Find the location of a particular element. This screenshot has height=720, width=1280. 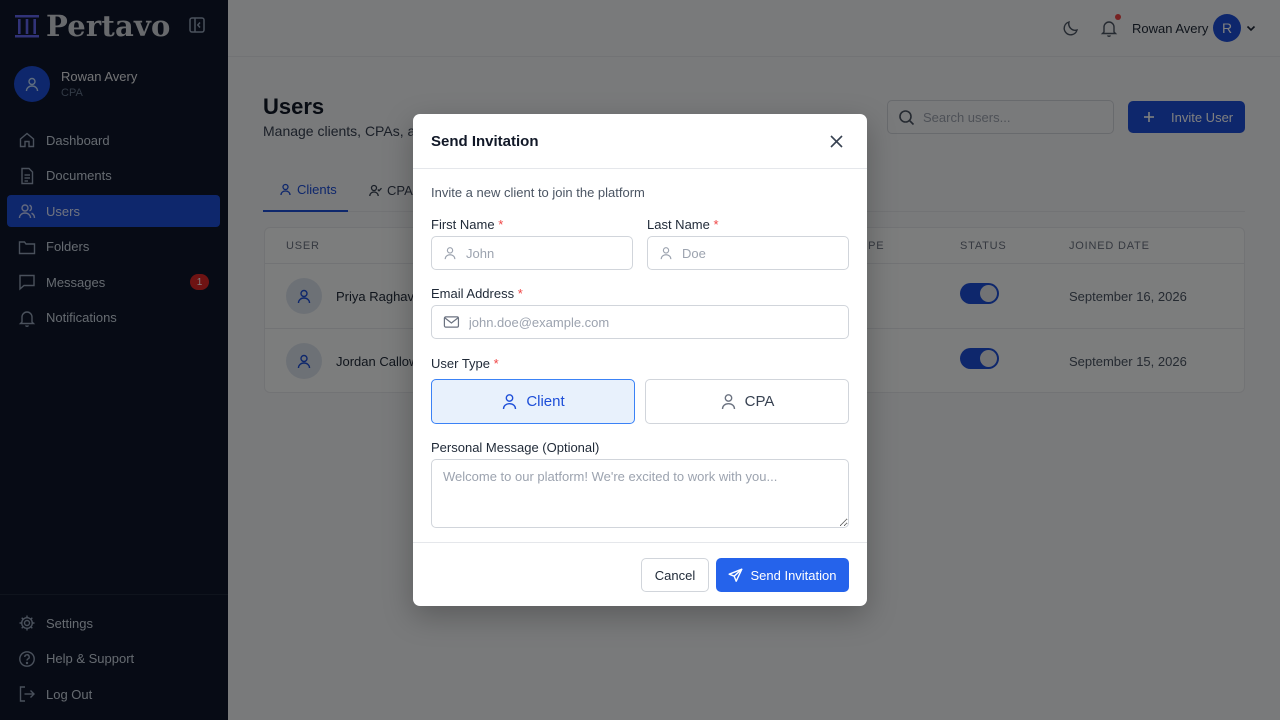

option-label: CPA is located at coordinates (759, 401).